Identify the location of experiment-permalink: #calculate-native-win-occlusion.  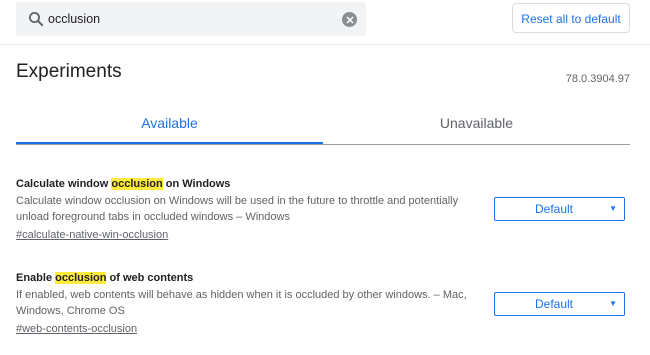
(92, 235).